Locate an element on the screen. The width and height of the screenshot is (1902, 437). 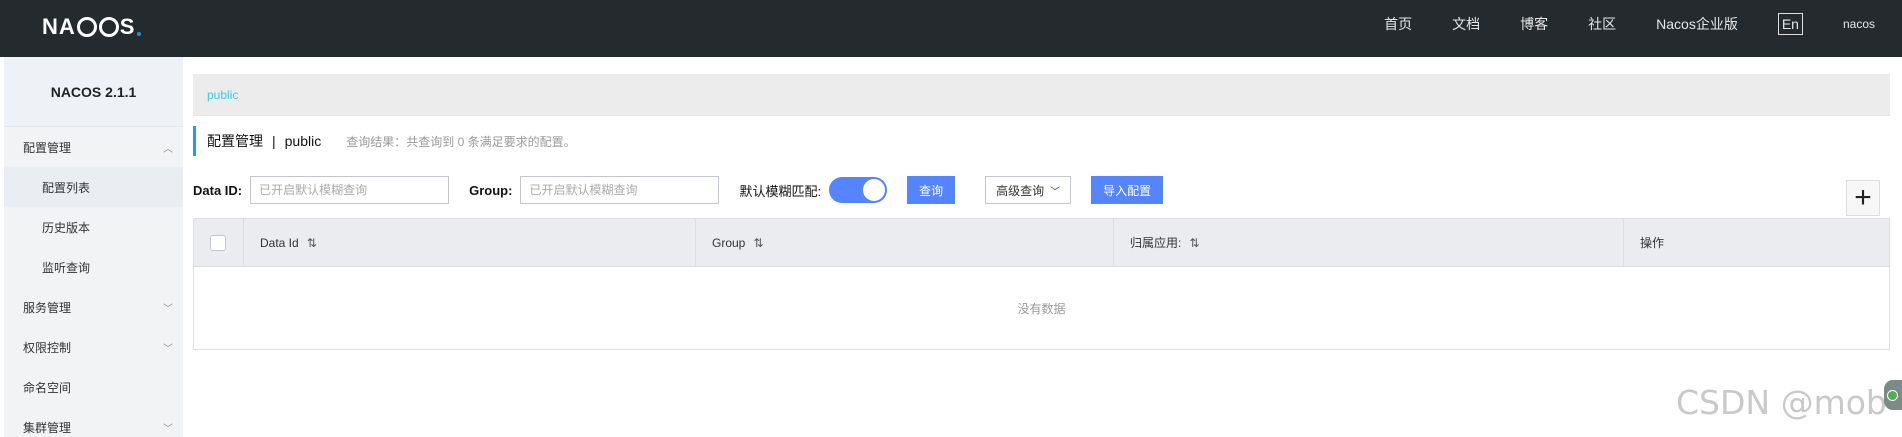
select-all-checkbox is located at coordinates (218, 242).